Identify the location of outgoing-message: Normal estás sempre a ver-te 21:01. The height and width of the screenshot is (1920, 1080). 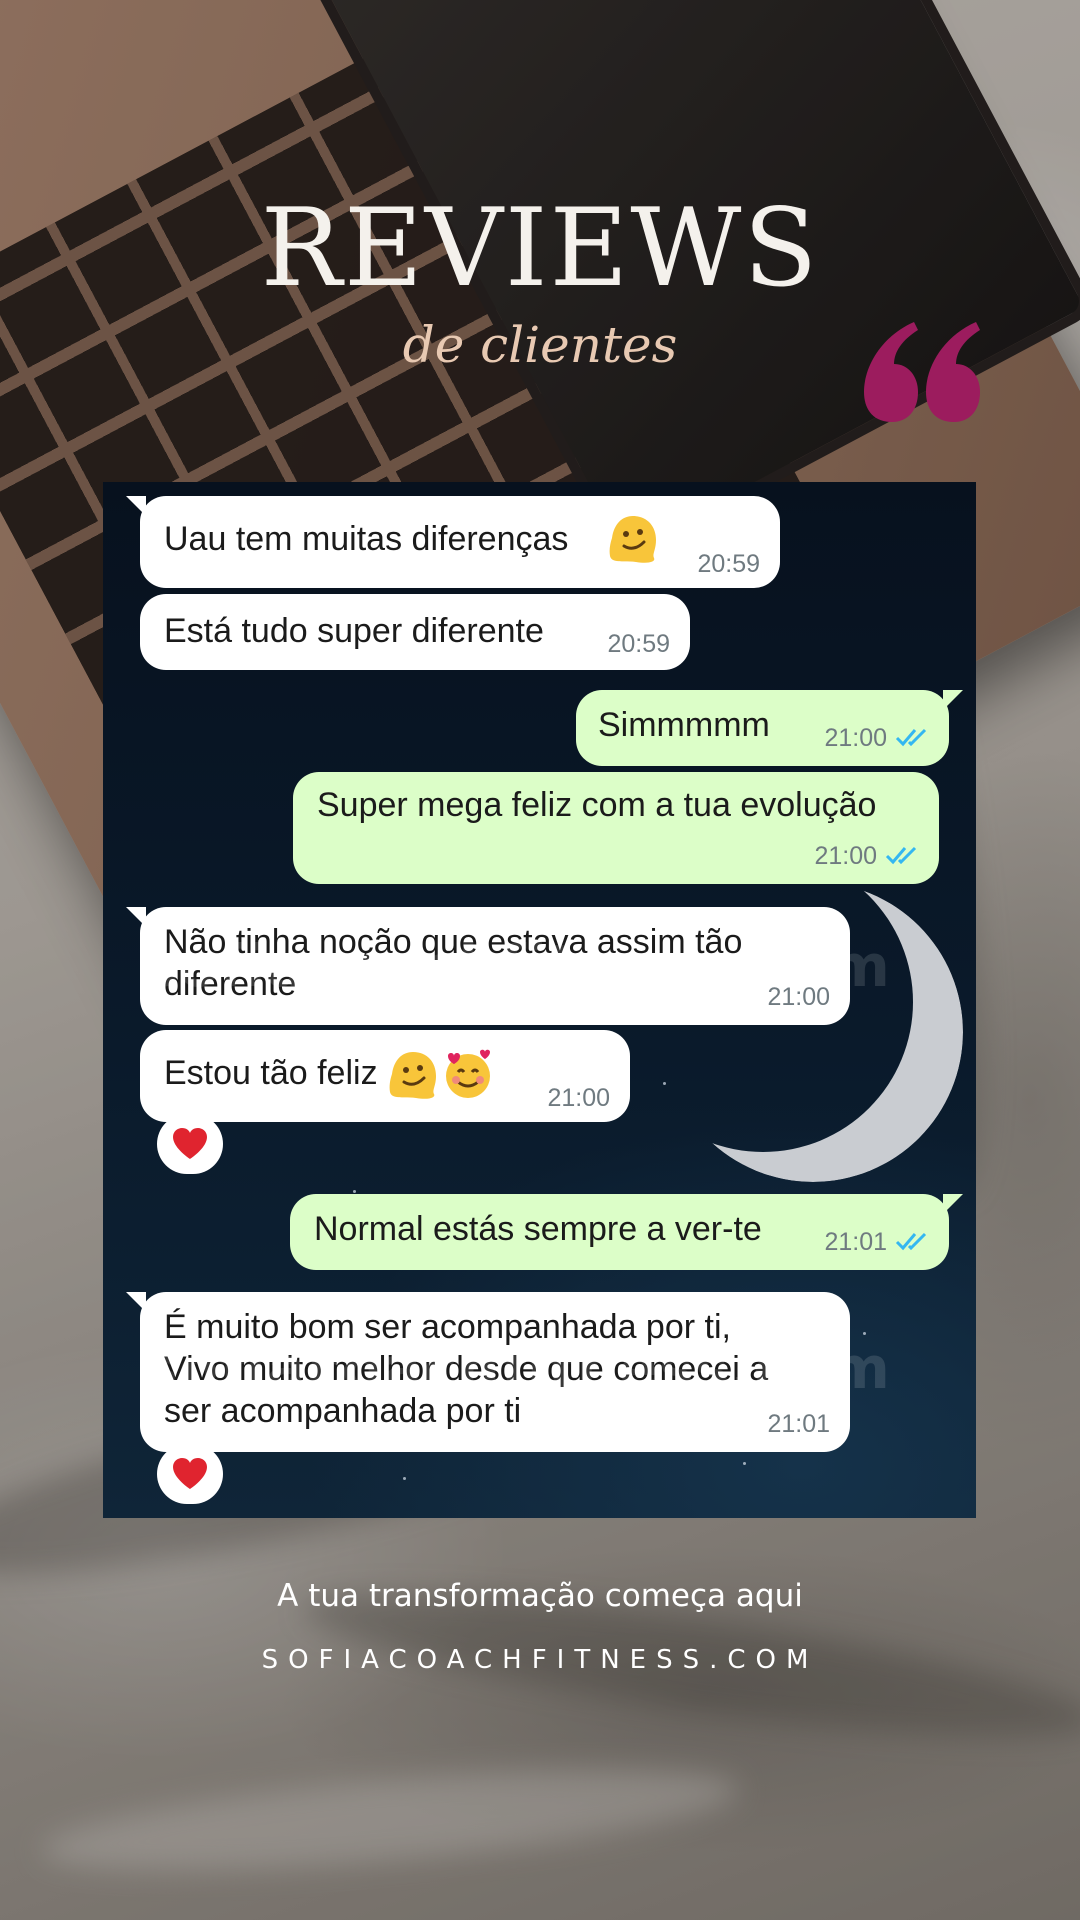
(626, 1232).